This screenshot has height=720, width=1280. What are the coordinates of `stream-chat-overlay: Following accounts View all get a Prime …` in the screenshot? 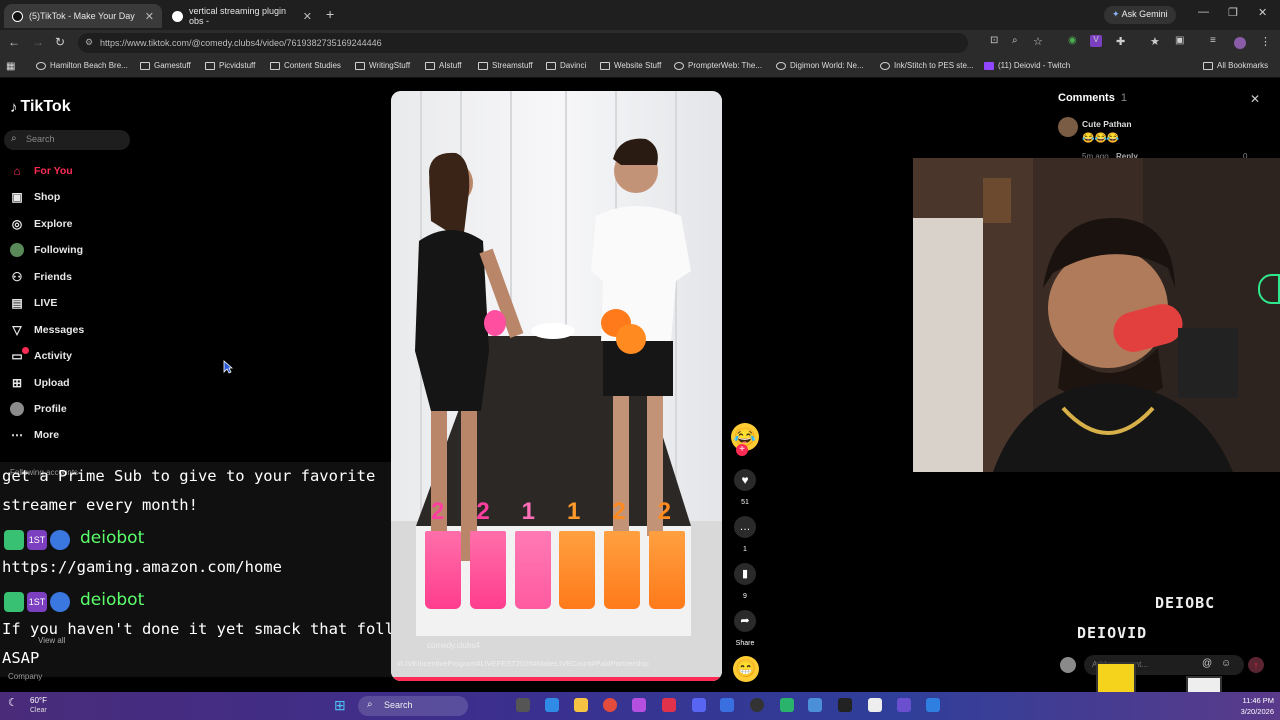 It's located at (206, 569).